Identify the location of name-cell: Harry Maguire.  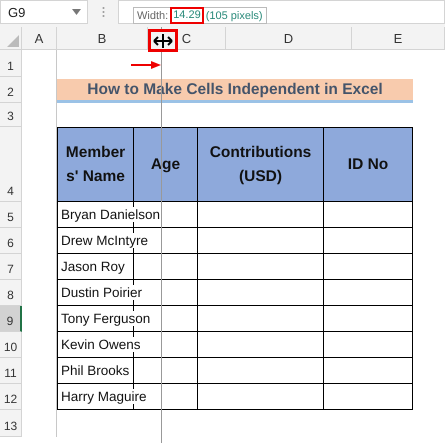
(104, 396).